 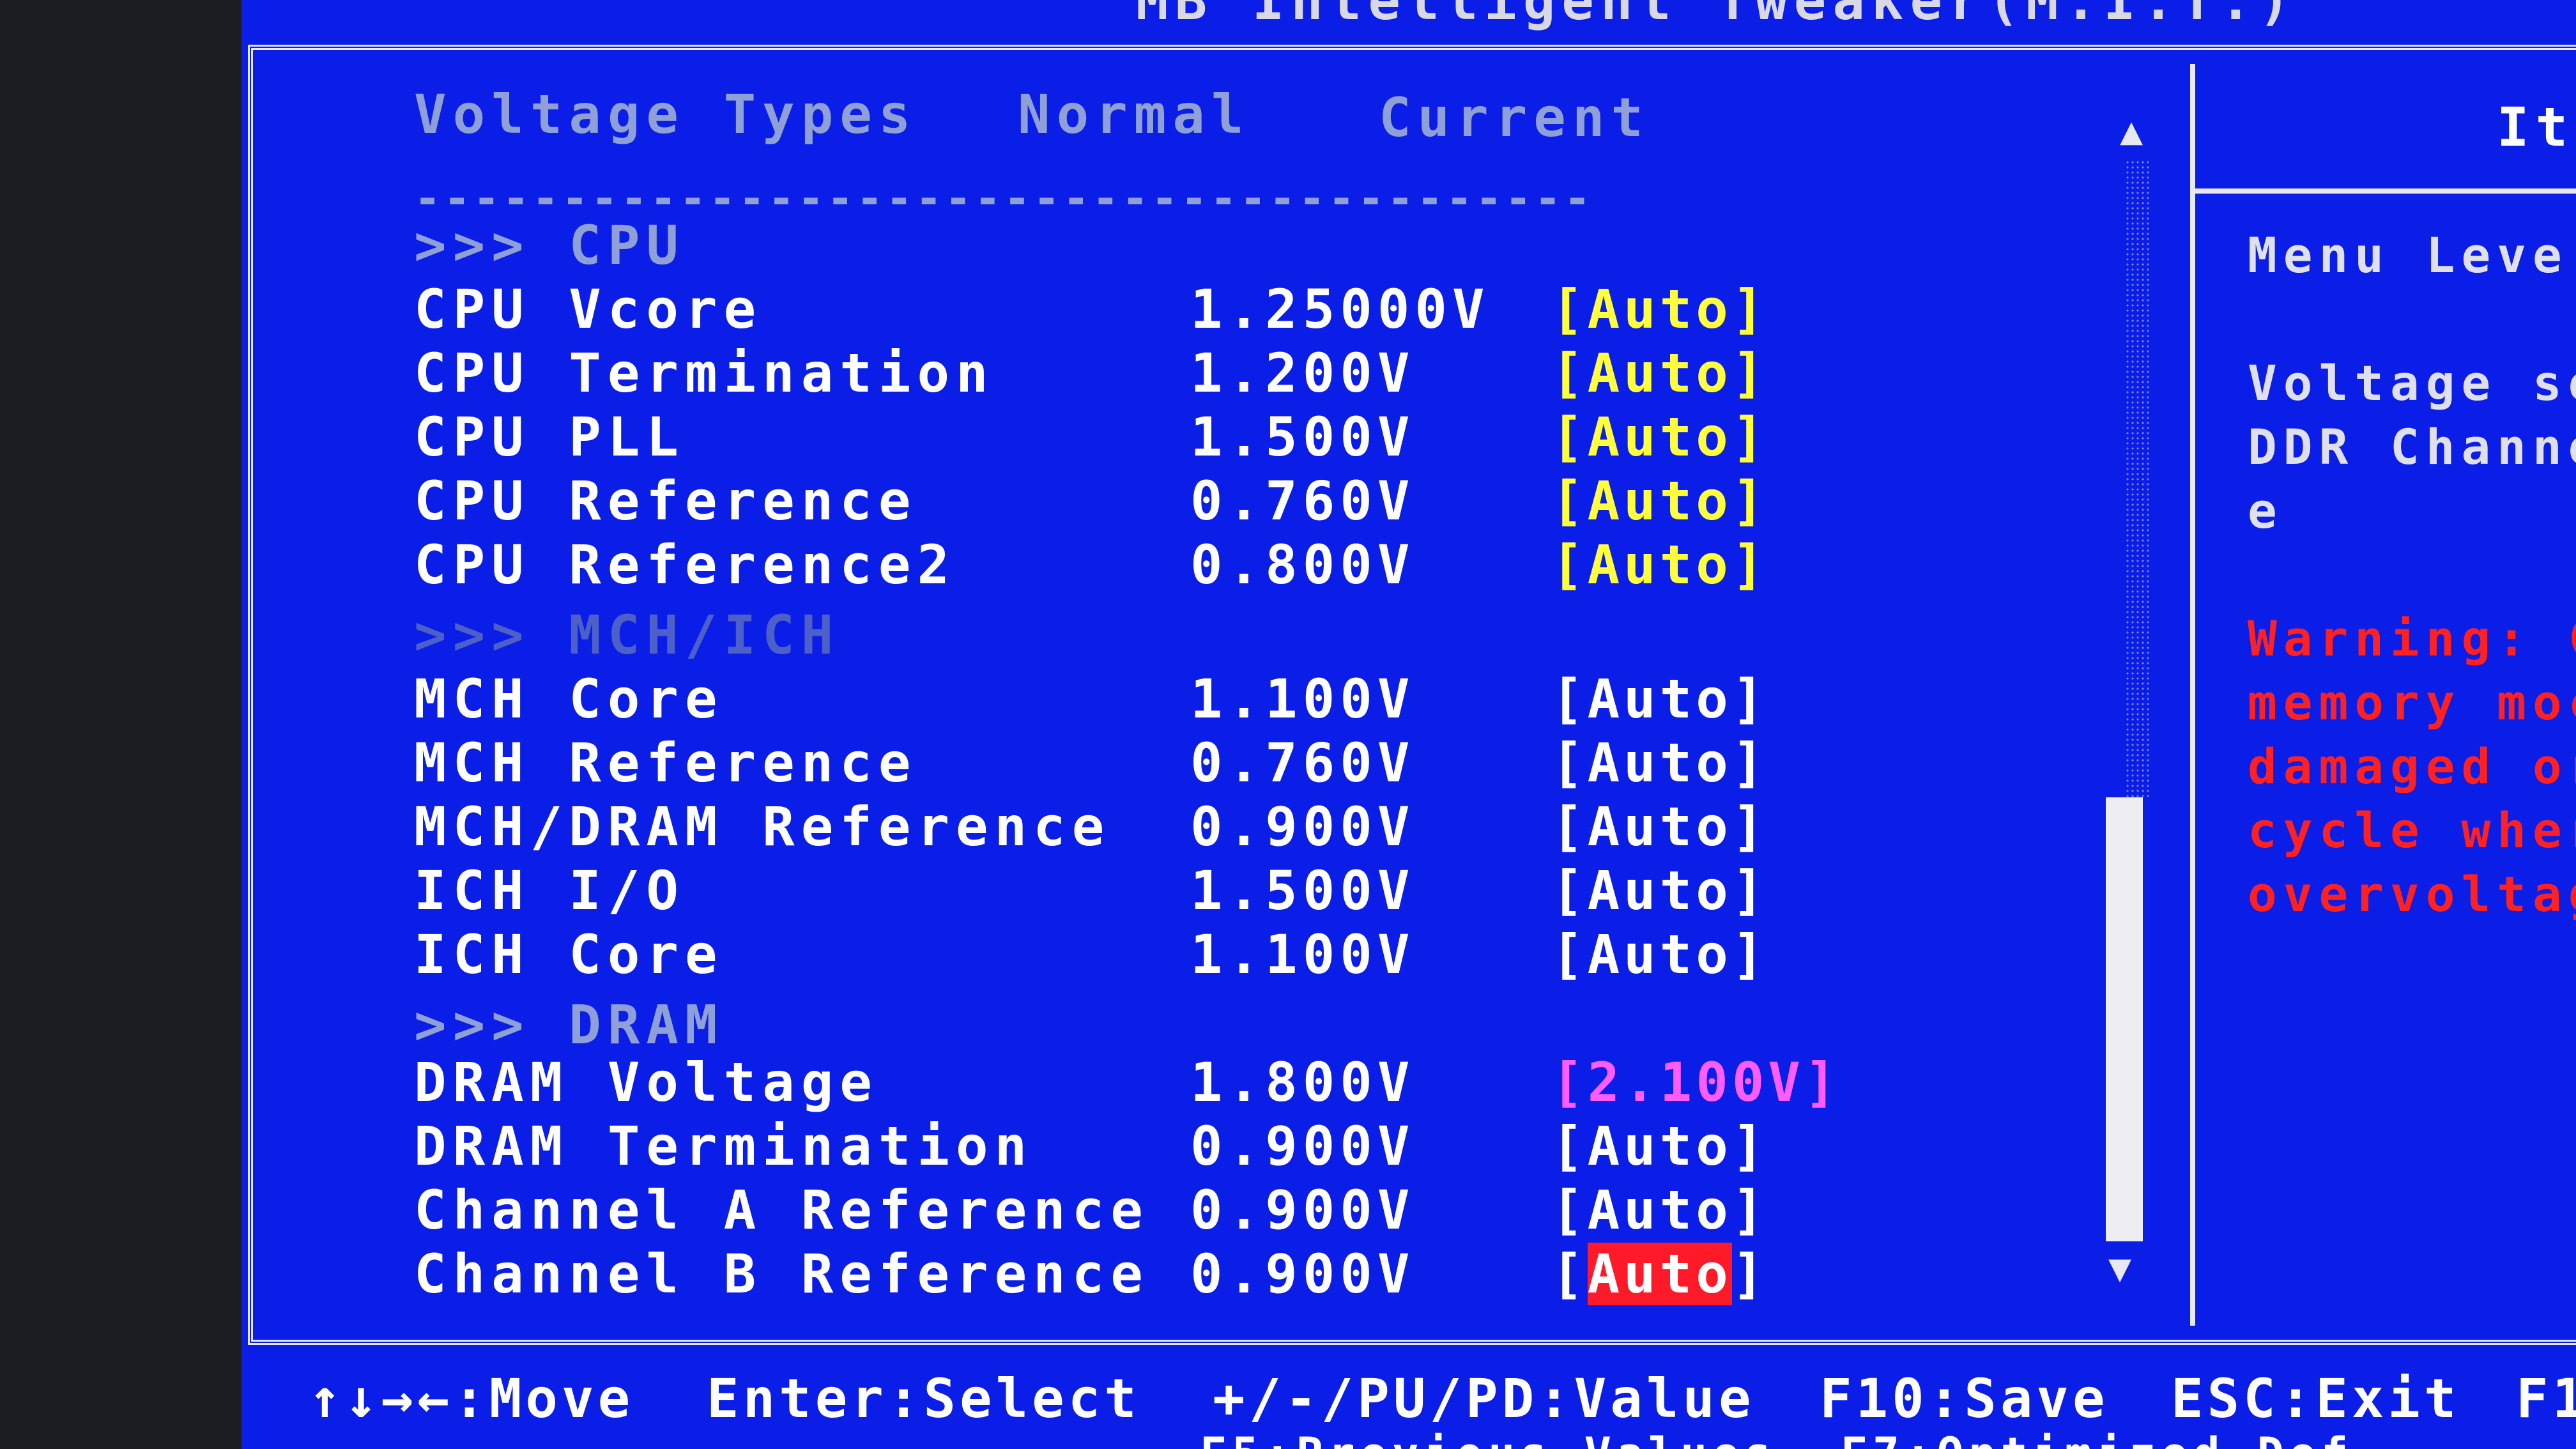 I want to click on setting-current-selected: [Auto], so click(x=1659, y=1274).